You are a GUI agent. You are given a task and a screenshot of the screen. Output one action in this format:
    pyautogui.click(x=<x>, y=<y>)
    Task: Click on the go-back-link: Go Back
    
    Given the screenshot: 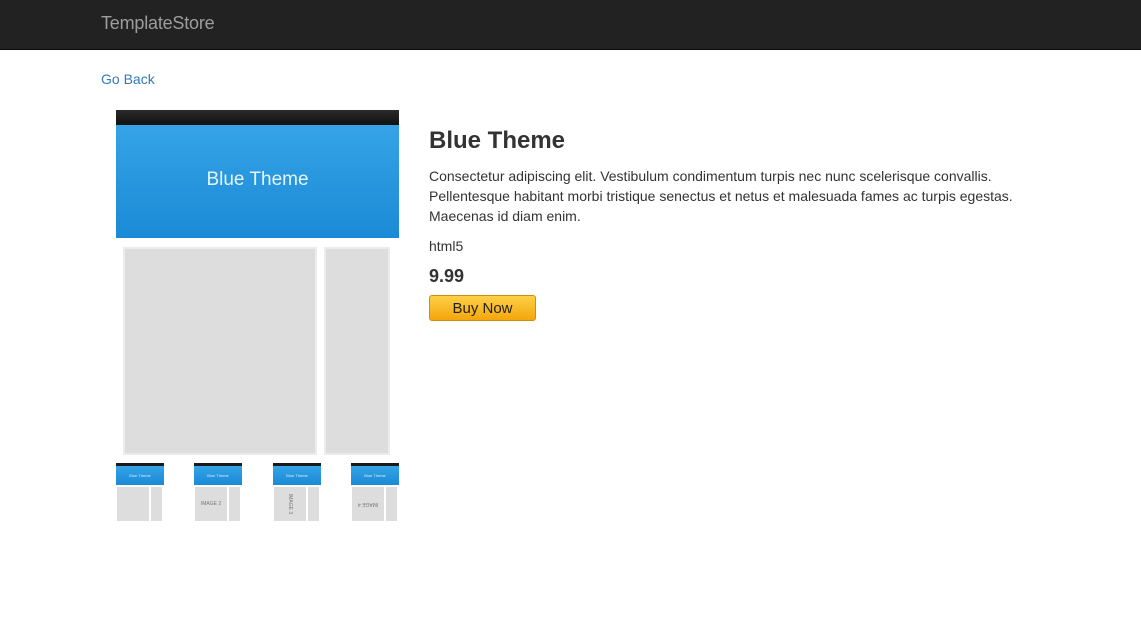 What is the action you would take?
    pyautogui.click(x=128, y=79)
    